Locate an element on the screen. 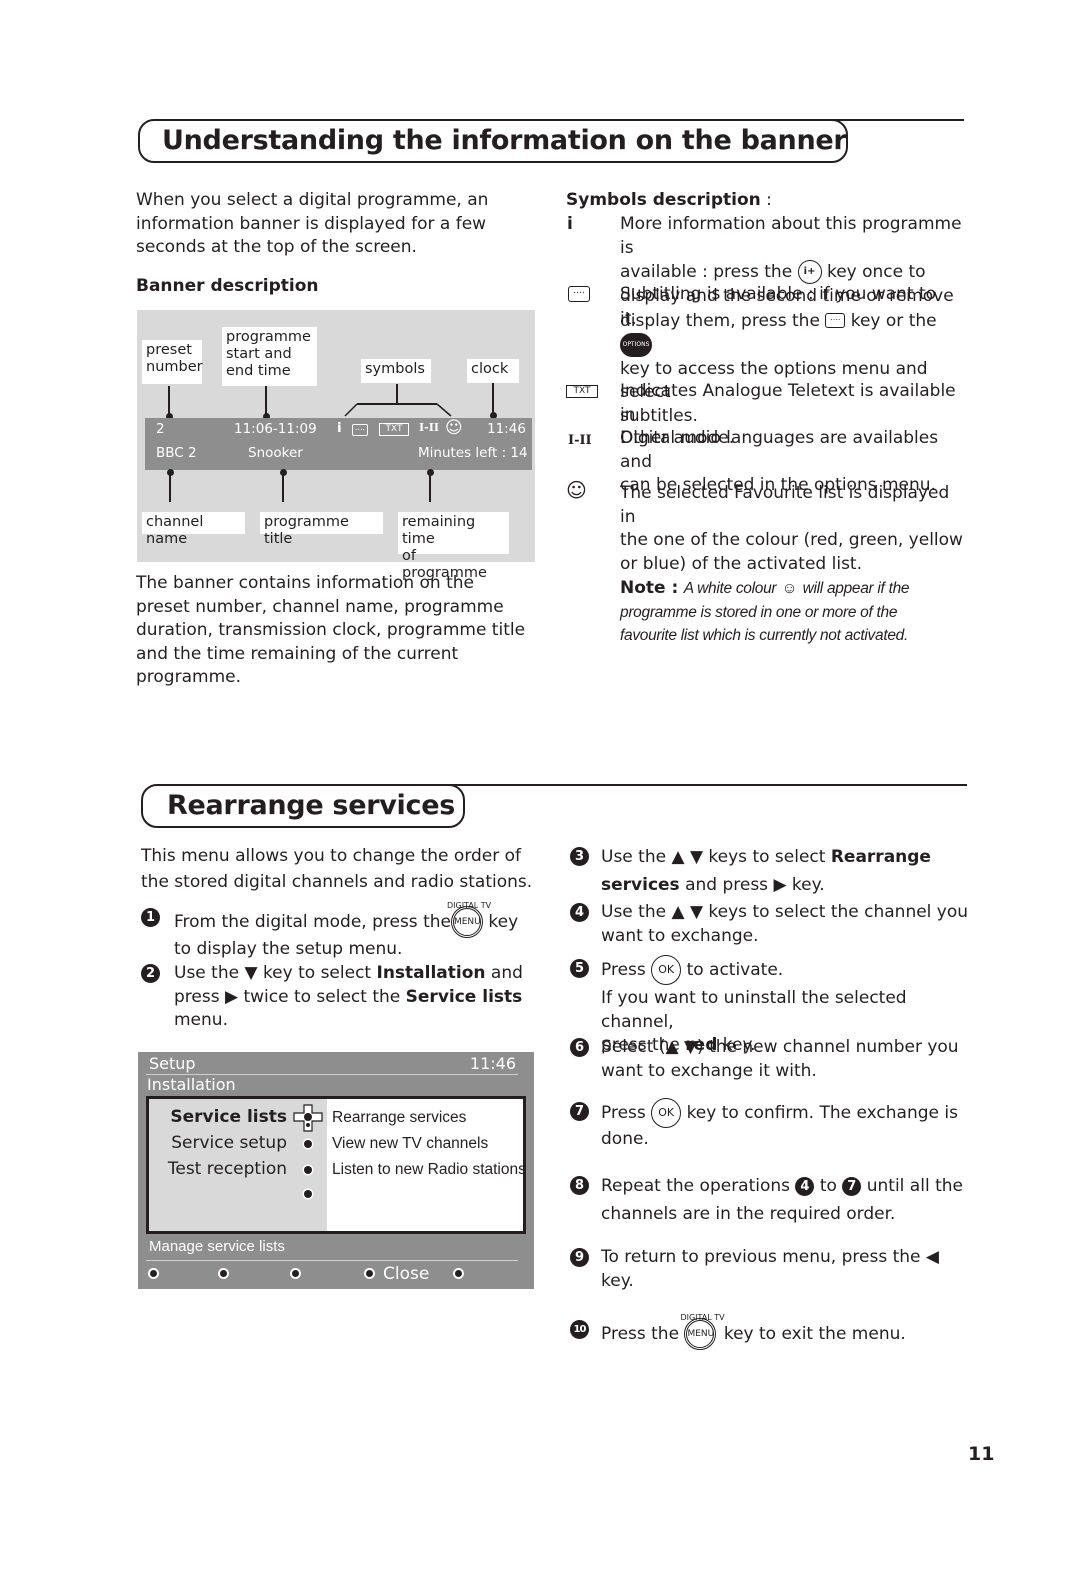 This screenshot has width=1080, height=1574. footer-button-yellow is located at coordinates (295, 1273).